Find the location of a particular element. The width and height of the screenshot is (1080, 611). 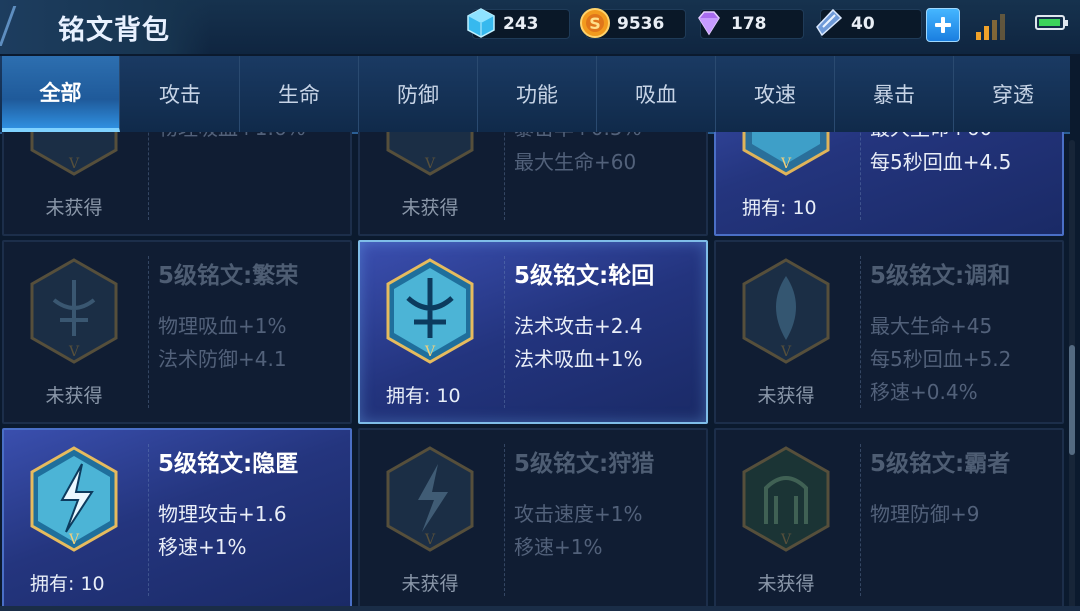

inscription-name: 5级铭文:轮回 is located at coordinates (584, 276).